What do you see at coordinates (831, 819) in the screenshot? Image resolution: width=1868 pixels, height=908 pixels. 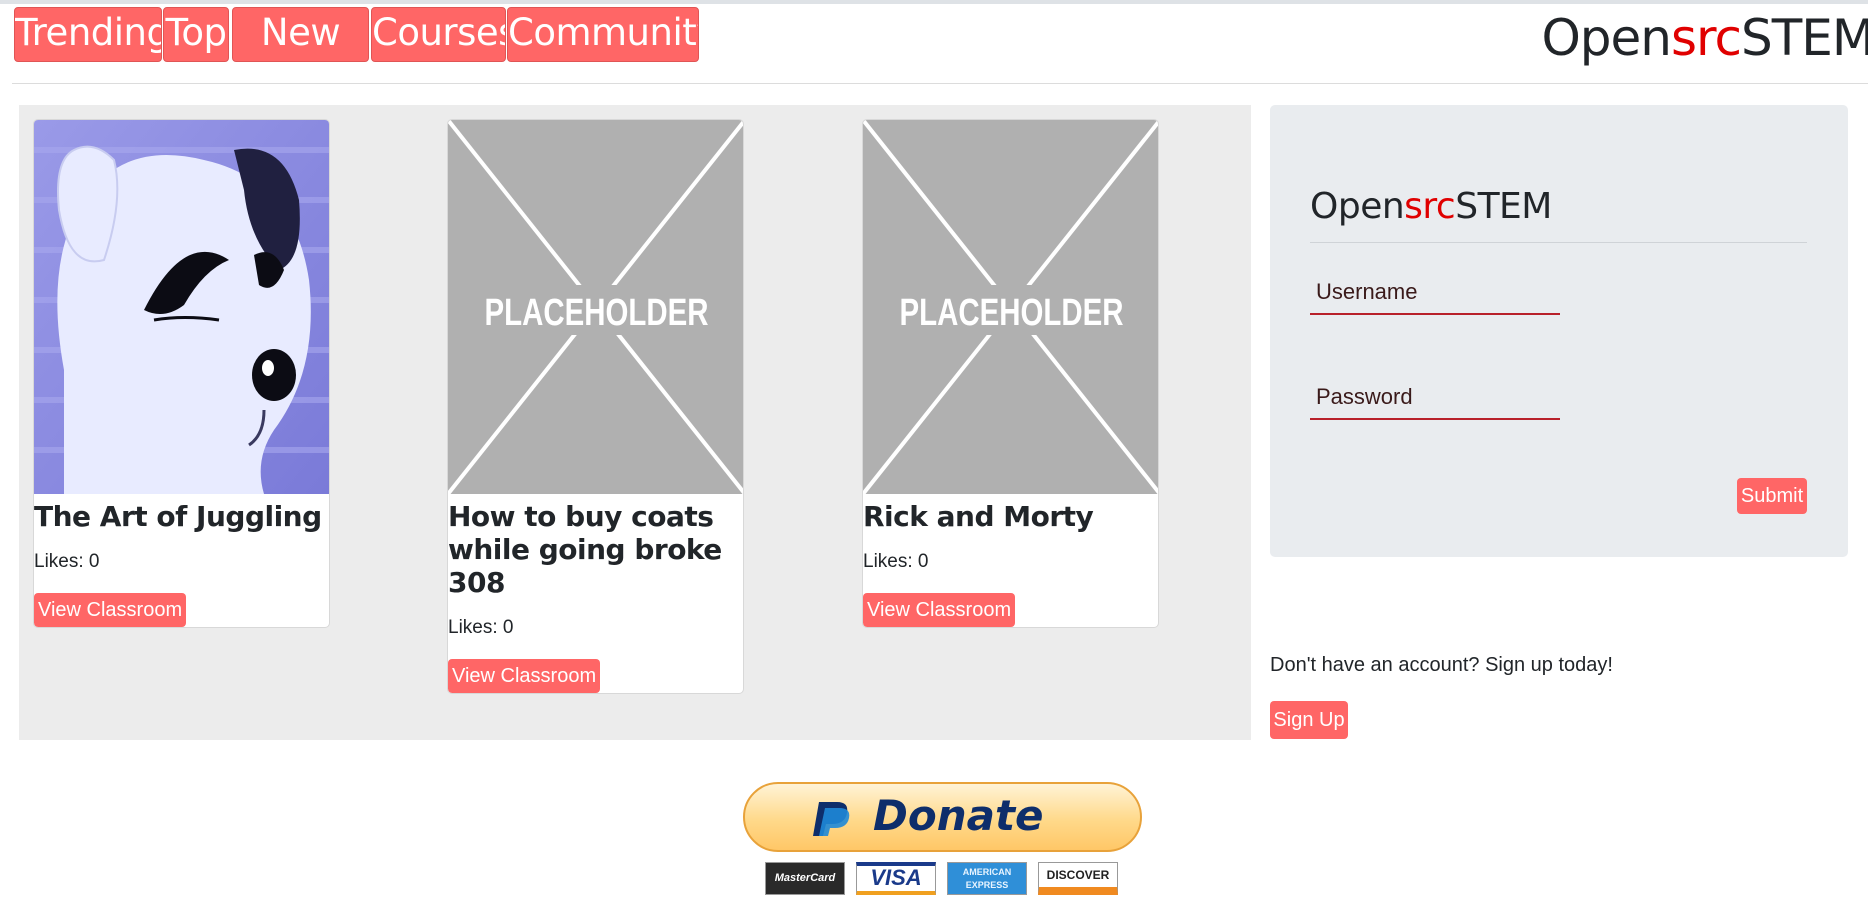 I see `paypal-icon` at bounding box center [831, 819].